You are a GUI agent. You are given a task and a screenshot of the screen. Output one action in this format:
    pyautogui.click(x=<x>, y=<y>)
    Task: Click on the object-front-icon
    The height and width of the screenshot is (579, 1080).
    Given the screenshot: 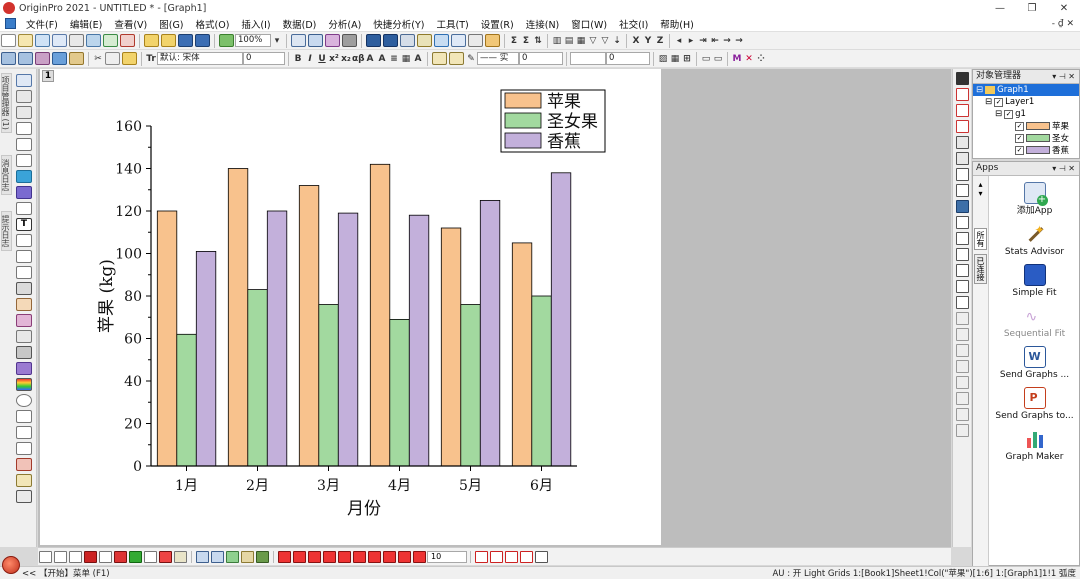 What is the action you would take?
    pyautogui.click(x=389, y=556)
    